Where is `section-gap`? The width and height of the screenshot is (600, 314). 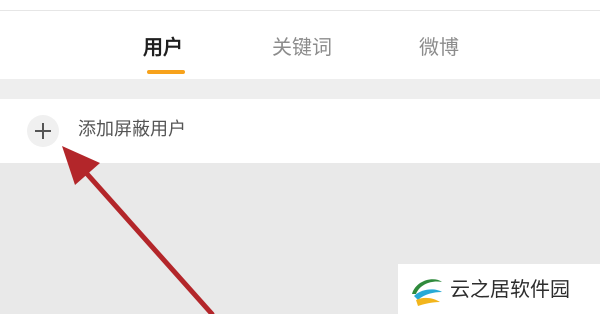
section-gap is located at coordinates (300, 89).